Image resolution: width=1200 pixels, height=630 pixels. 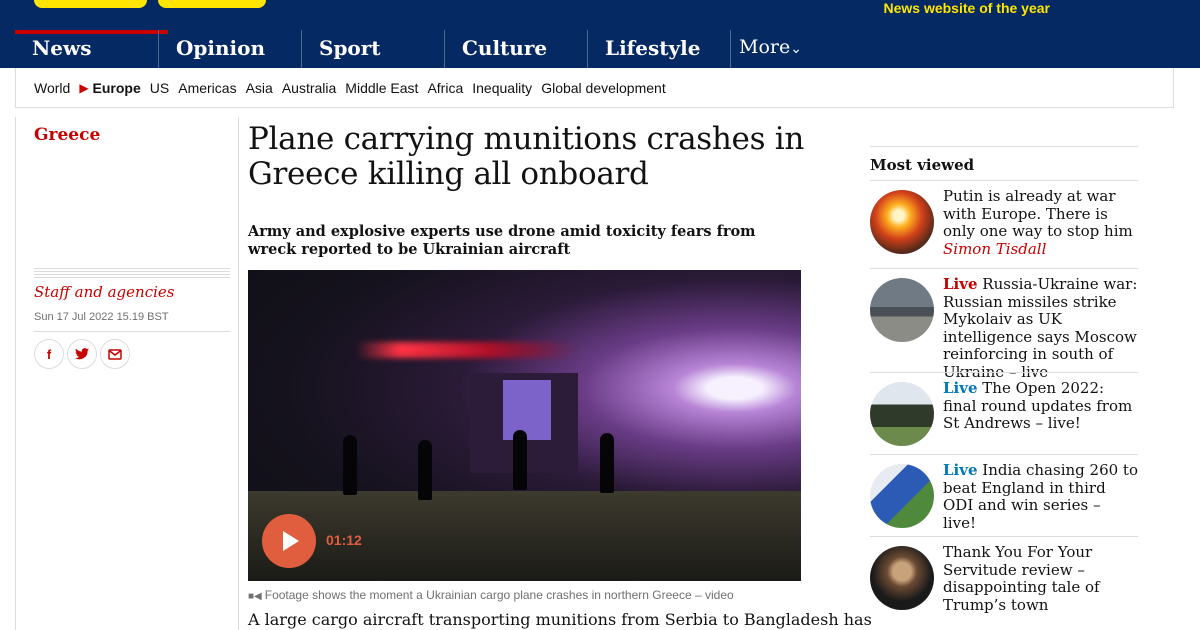 I want to click on support-button, so click(x=90, y=4).